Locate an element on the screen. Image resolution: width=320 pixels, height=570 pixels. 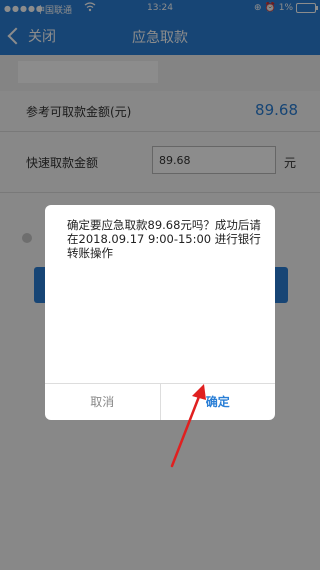
annotation-arrow-icon is located at coordinates (188, 426).